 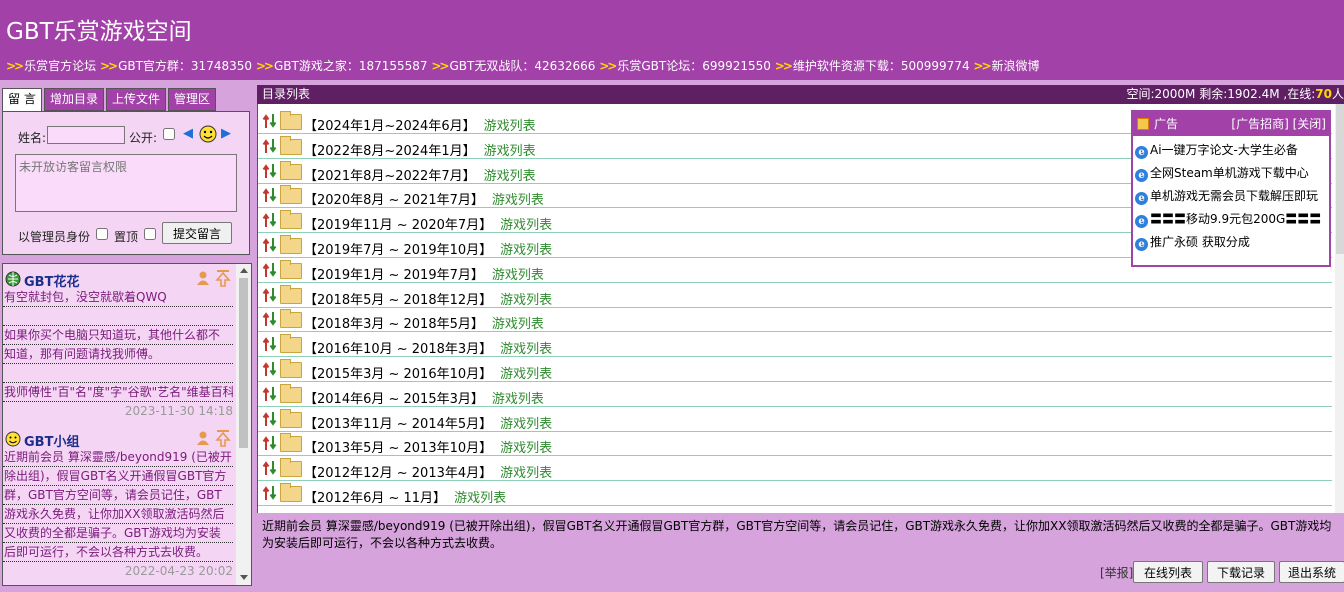 I want to click on next-emoji-icon: ▶, so click(x=226, y=133).